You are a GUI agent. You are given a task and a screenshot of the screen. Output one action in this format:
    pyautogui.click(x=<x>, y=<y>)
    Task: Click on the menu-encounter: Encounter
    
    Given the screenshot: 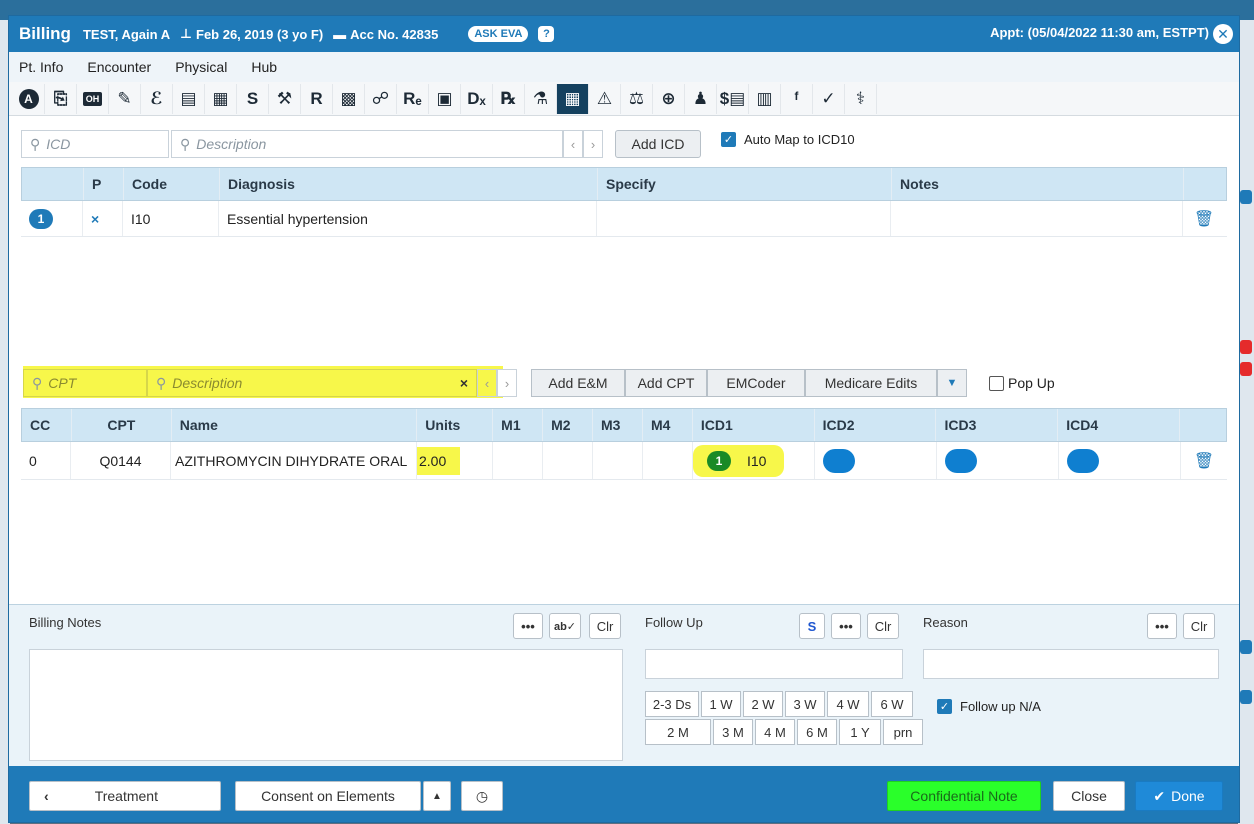 What is the action you would take?
    pyautogui.click(x=119, y=67)
    